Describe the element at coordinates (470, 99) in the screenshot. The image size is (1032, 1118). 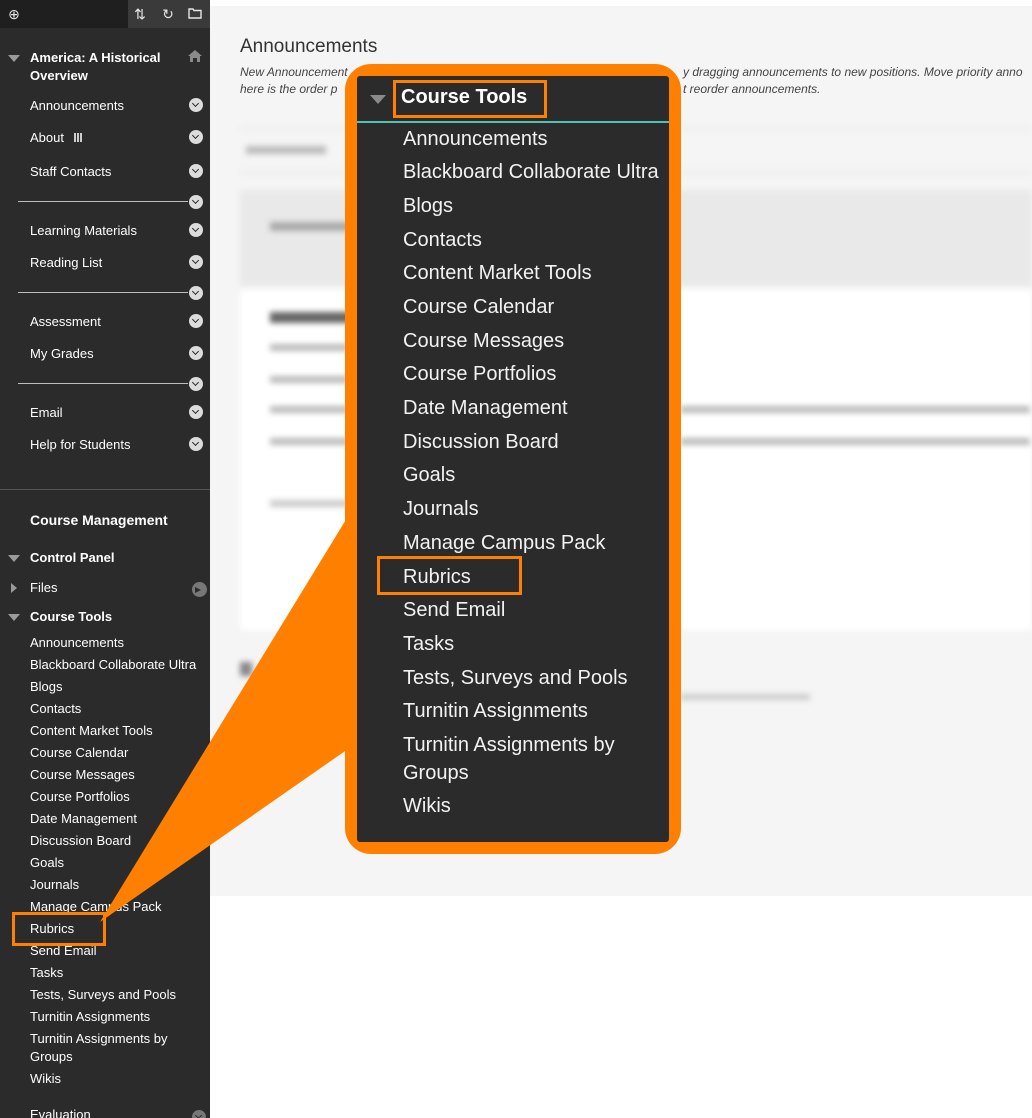
I see `heading-highlight-box` at that location.